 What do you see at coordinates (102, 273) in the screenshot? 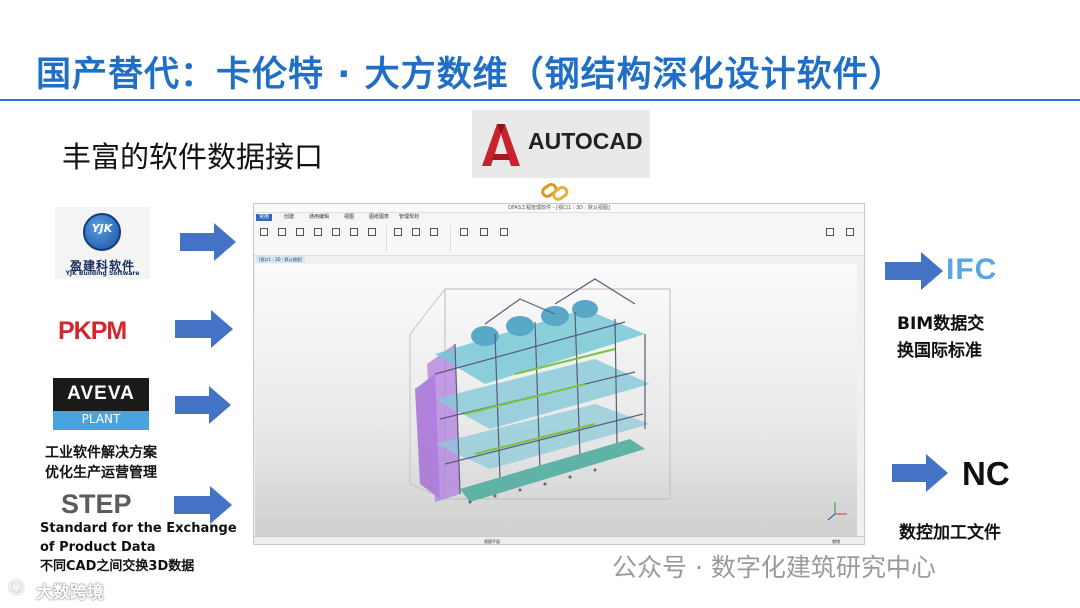
I see `yjk-english-name: YJK Building Software` at bounding box center [102, 273].